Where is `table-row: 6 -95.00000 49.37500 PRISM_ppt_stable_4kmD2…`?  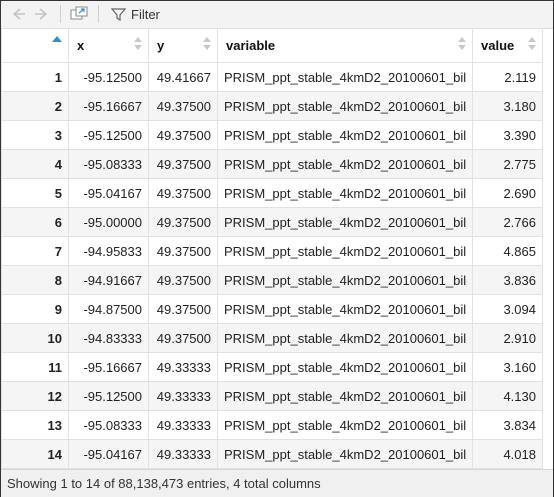 table-row: 6 -95.00000 49.37500 PRISM_ppt_stable_4kmD2… is located at coordinates (272, 222).